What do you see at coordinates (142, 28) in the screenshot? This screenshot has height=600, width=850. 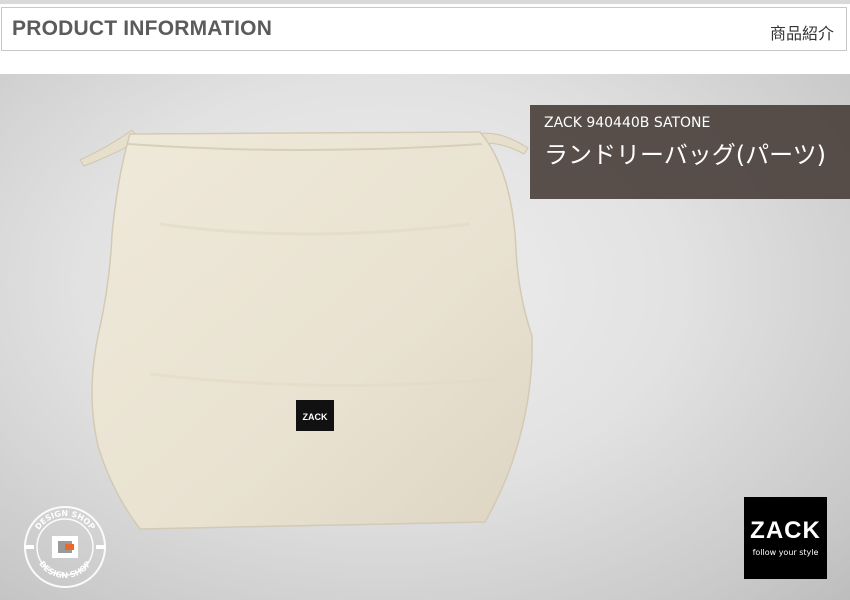 I see `section-title: PRODUCT INFORMATION` at bounding box center [142, 28].